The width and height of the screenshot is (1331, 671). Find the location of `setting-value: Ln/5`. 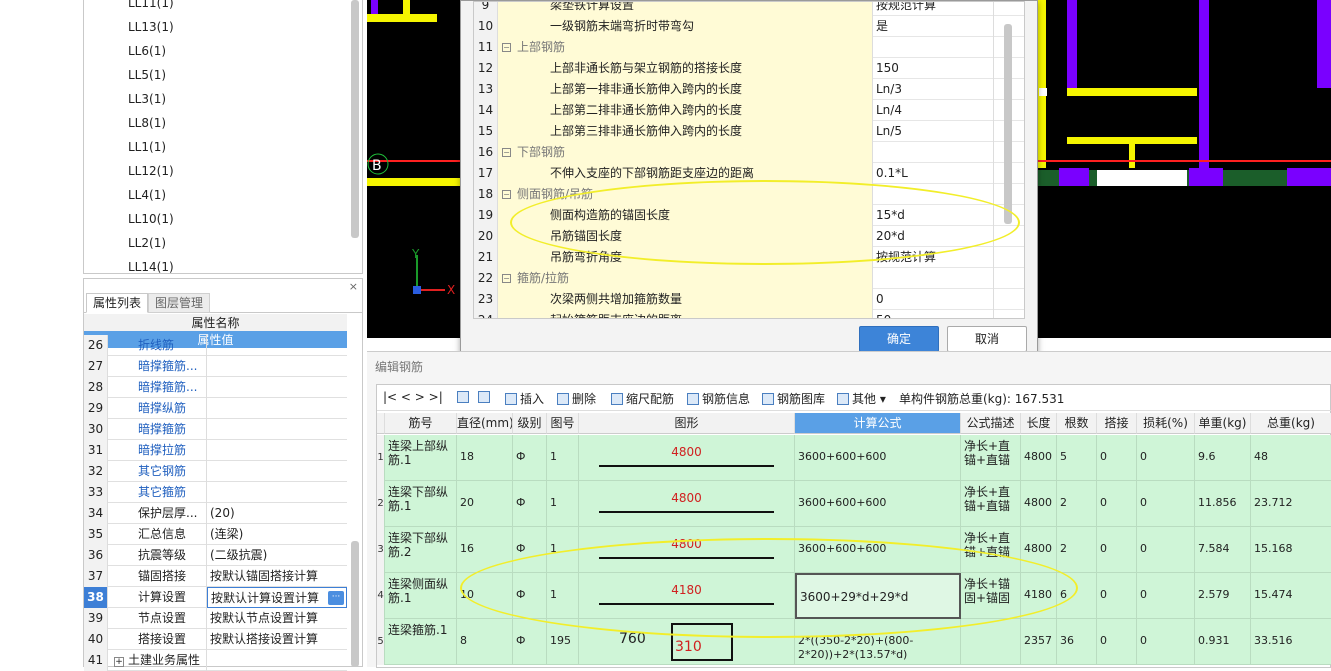

setting-value: Ln/5 is located at coordinates (933, 131).